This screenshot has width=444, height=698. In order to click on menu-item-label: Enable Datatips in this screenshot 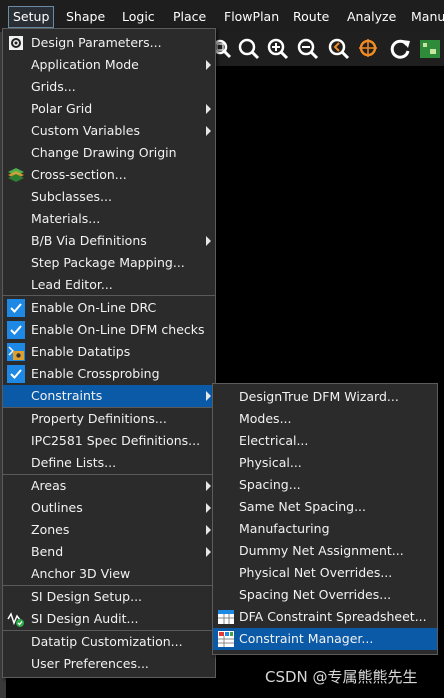, I will do `click(81, 351)`.